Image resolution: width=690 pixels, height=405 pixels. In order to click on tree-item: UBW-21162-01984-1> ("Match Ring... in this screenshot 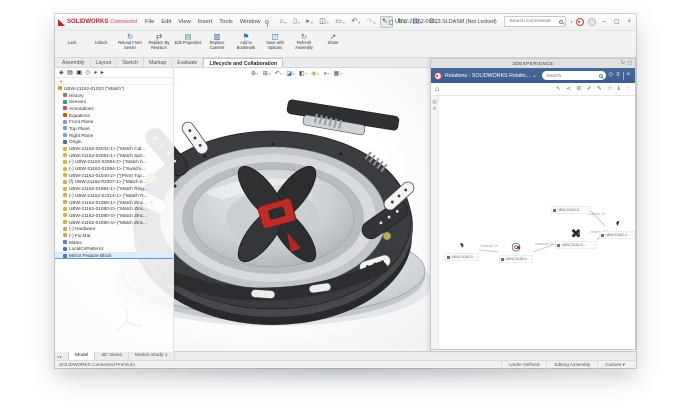, I will do `click(114, 188)`.